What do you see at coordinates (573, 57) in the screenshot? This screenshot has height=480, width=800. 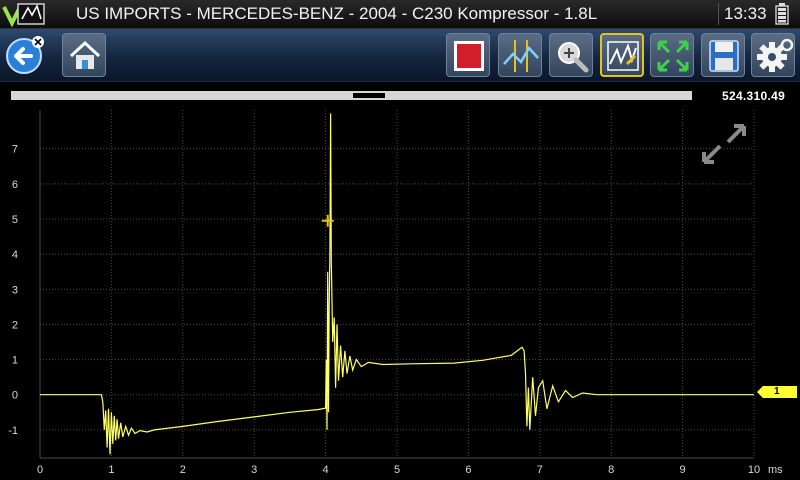 I see `zoom-icon` at bounding box center [573, 57].